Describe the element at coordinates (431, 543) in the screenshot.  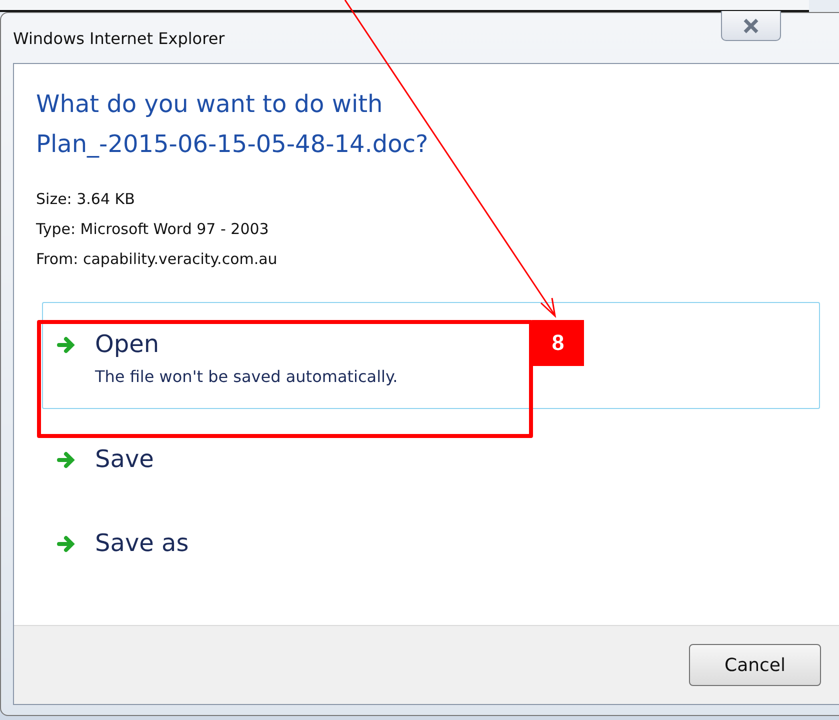
I see `option-item: Save as` at that location.